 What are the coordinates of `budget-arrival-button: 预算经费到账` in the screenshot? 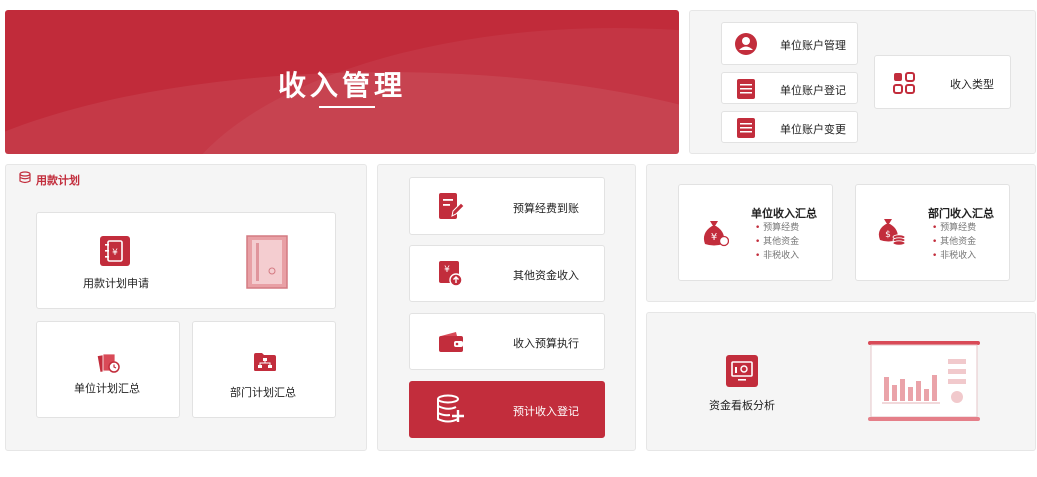 It's located at (507, 206).